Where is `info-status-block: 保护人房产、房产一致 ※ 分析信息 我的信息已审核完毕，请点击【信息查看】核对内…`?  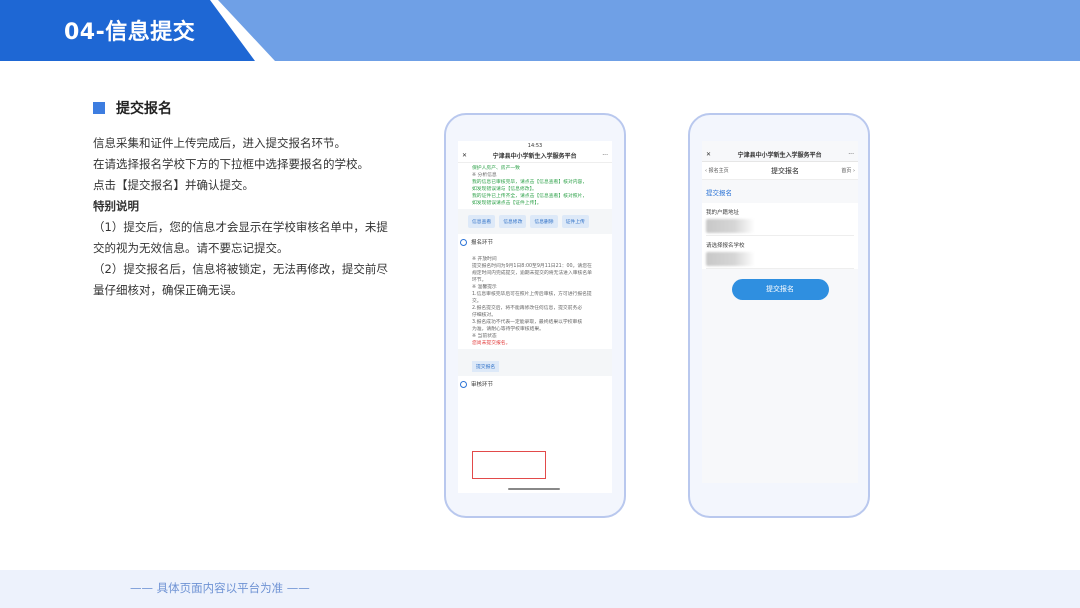 info-status-block: 保护人房产、房产一致 ※ 分析信息 我的信息已审核完毕，请点击【信息查看】核对内… is located at coordinates (535, 186).